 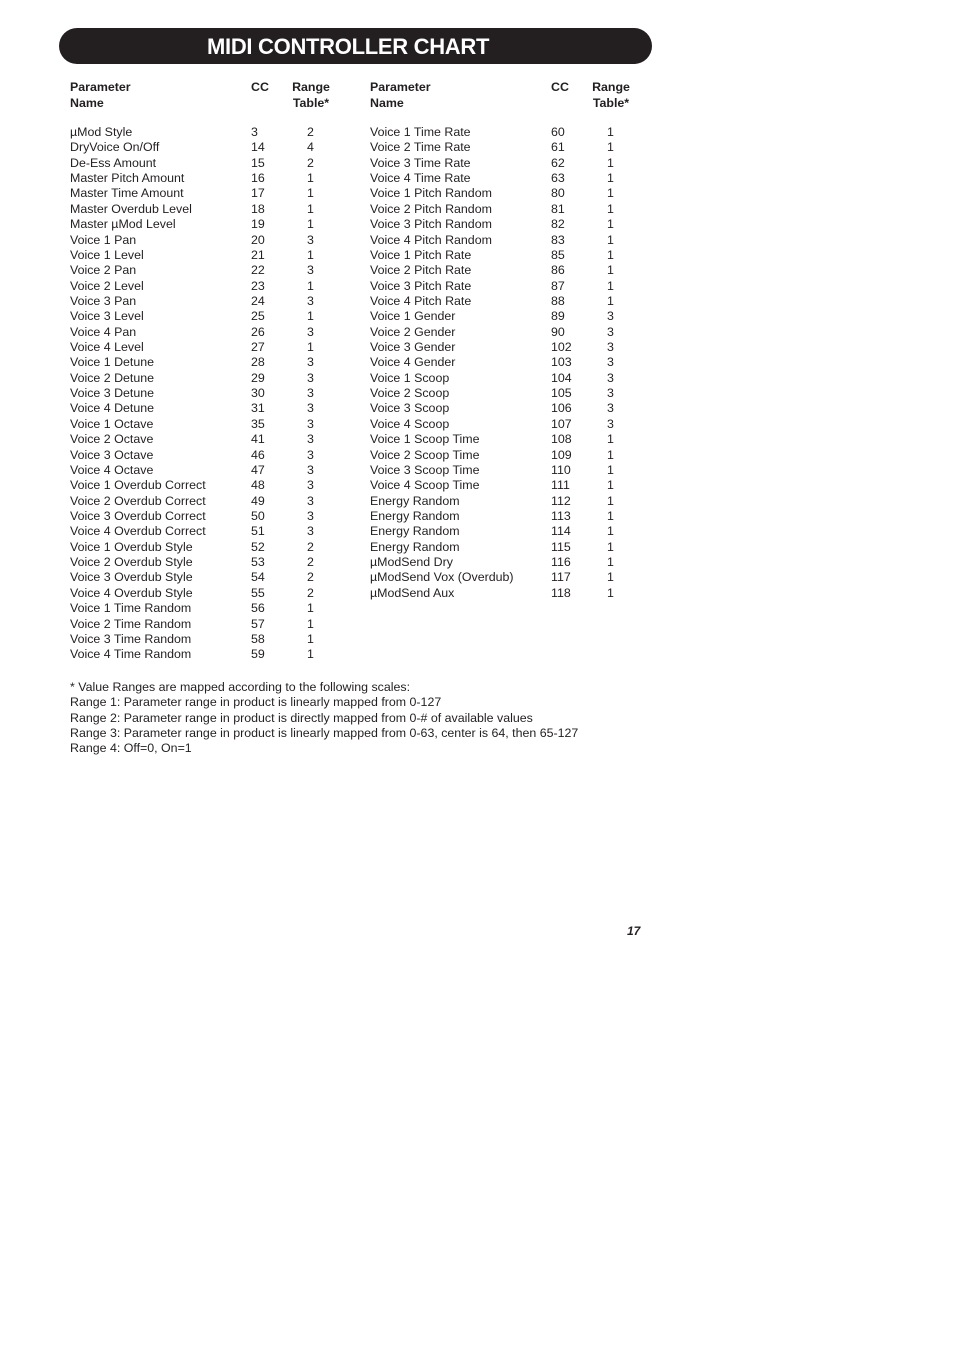 I want to click on parameter-name: Voice 4 Scoop, so click(x=410, y=423).